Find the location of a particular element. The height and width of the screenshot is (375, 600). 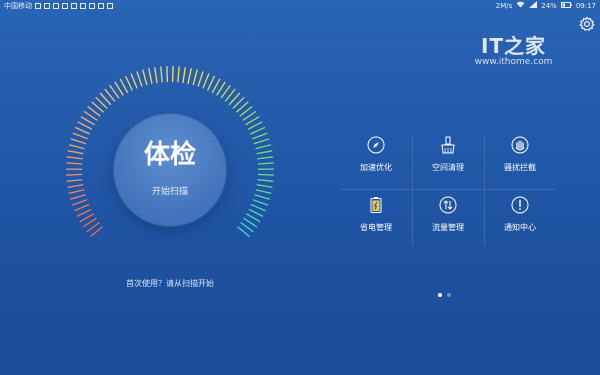

scan-title: 体检 is located at coordinates (169, 155).